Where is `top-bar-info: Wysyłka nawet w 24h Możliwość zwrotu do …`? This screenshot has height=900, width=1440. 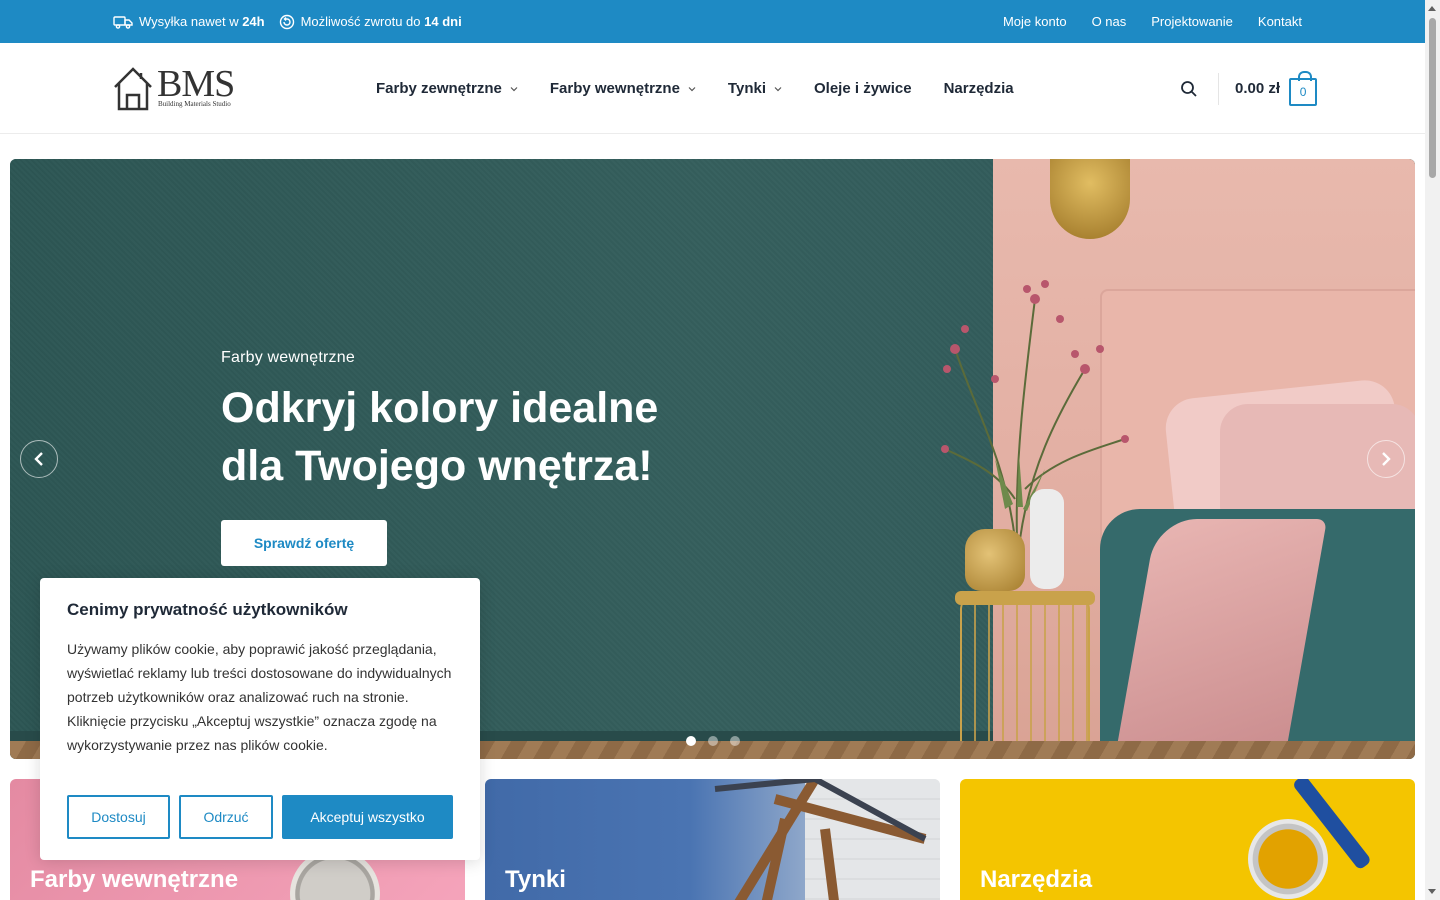
top-bar-info: Wysyłka nawet w 24h Możliwość zwrotu do … is located at coordinates (287, 21).